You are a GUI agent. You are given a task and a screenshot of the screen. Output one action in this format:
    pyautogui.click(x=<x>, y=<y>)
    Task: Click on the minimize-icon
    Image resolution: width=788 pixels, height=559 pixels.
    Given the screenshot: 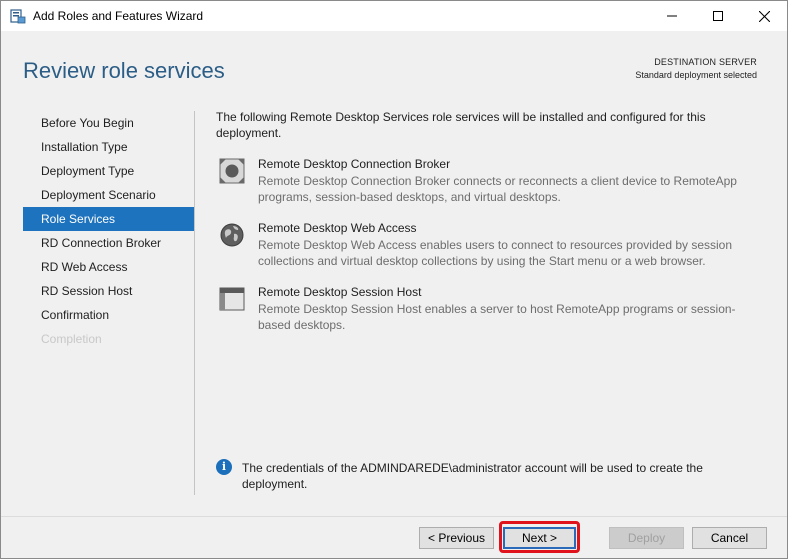 What is the action you would take?
    pyautogui.click(x=672, y=16)
    